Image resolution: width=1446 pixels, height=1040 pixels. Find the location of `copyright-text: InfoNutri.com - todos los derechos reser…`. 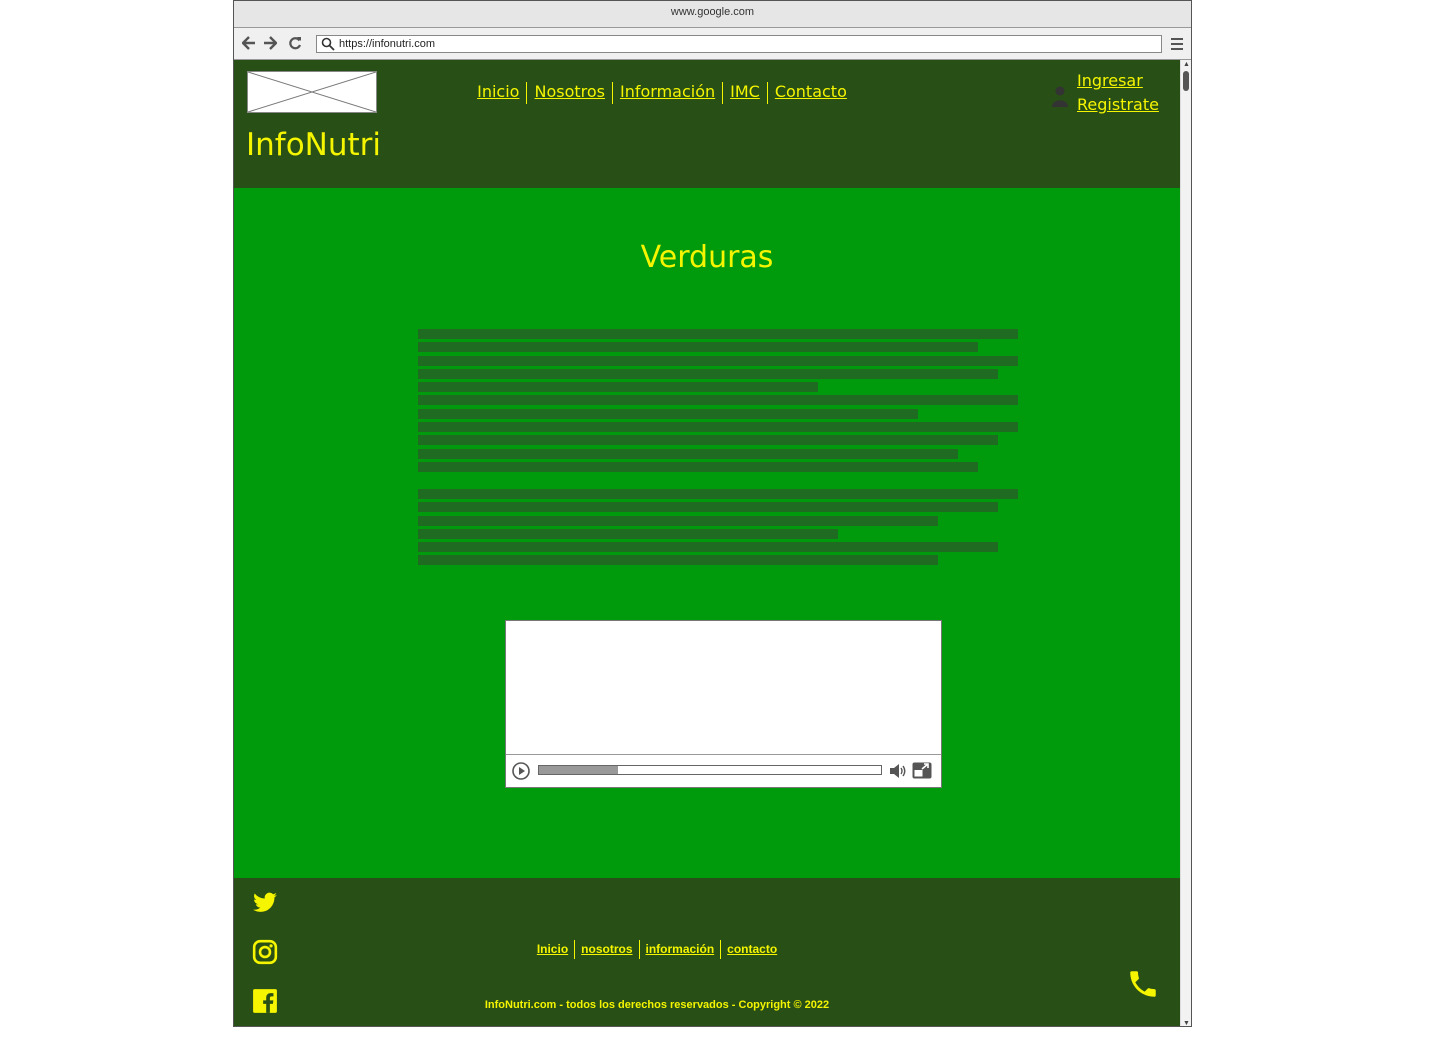

copyright-text: InfoNutri.com - todos los derechos reser… is located at coordinates (657, 1005).